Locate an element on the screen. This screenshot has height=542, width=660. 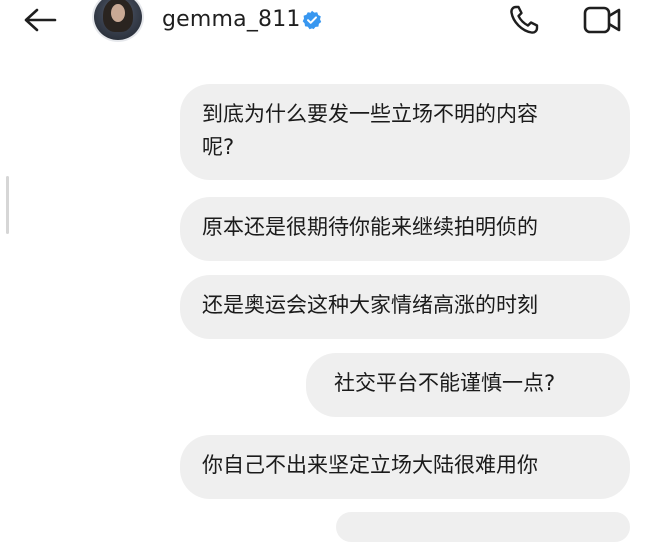
arrow-left-icon is located at coordinates (40, 20).